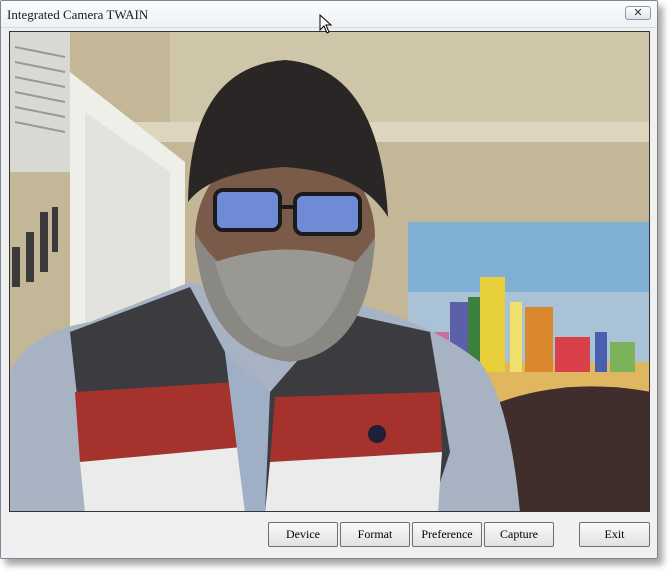  I want to click on capture-button: Capture, so click(519, 534).